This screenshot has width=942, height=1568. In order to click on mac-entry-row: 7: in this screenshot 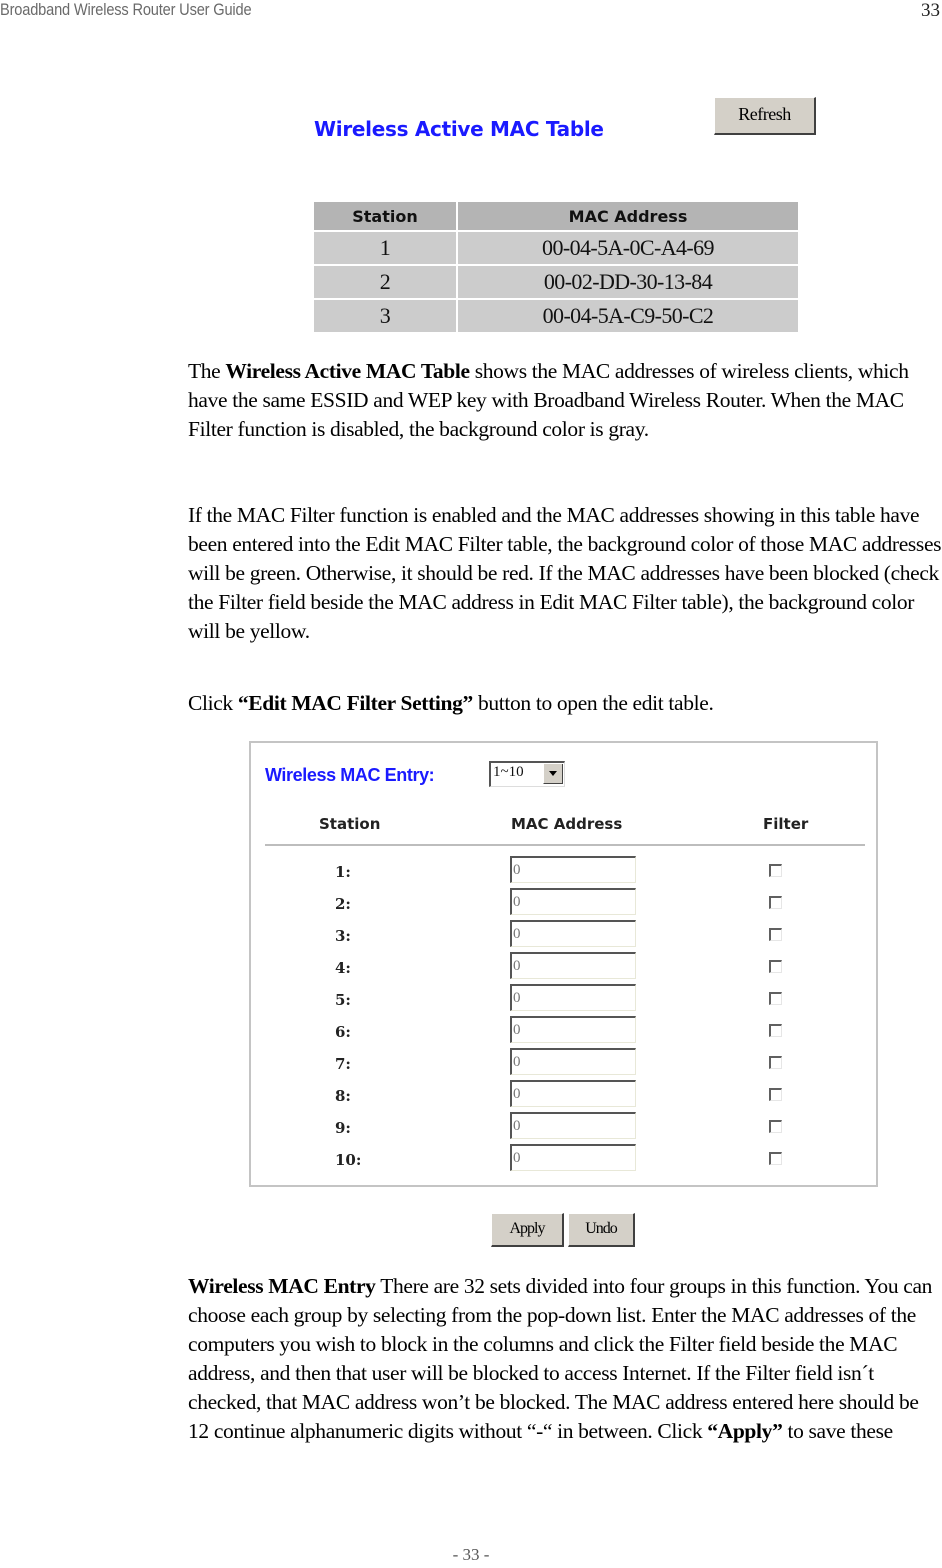, I will do `click(563, 1064)`.